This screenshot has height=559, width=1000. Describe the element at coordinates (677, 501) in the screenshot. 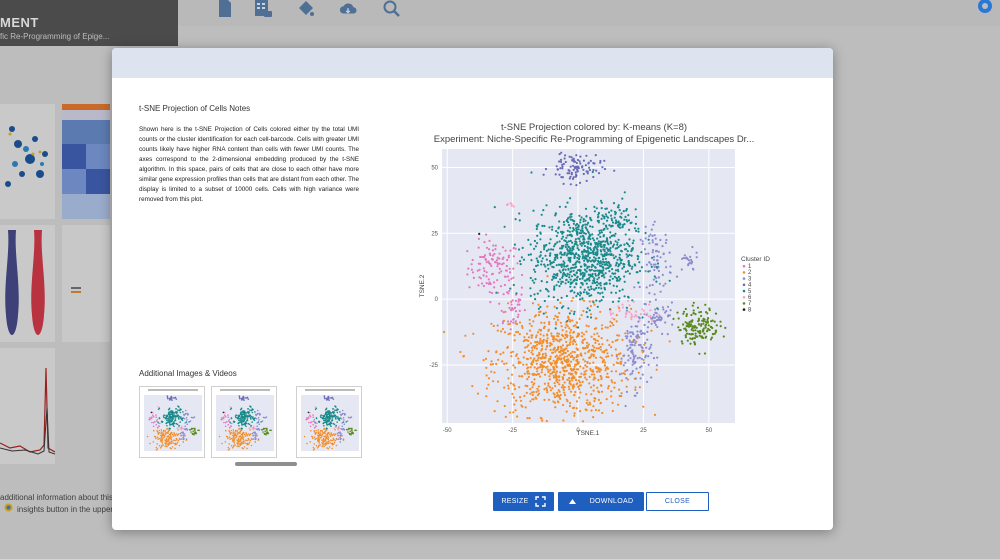

I see `close-button: CLOSE` at that location.